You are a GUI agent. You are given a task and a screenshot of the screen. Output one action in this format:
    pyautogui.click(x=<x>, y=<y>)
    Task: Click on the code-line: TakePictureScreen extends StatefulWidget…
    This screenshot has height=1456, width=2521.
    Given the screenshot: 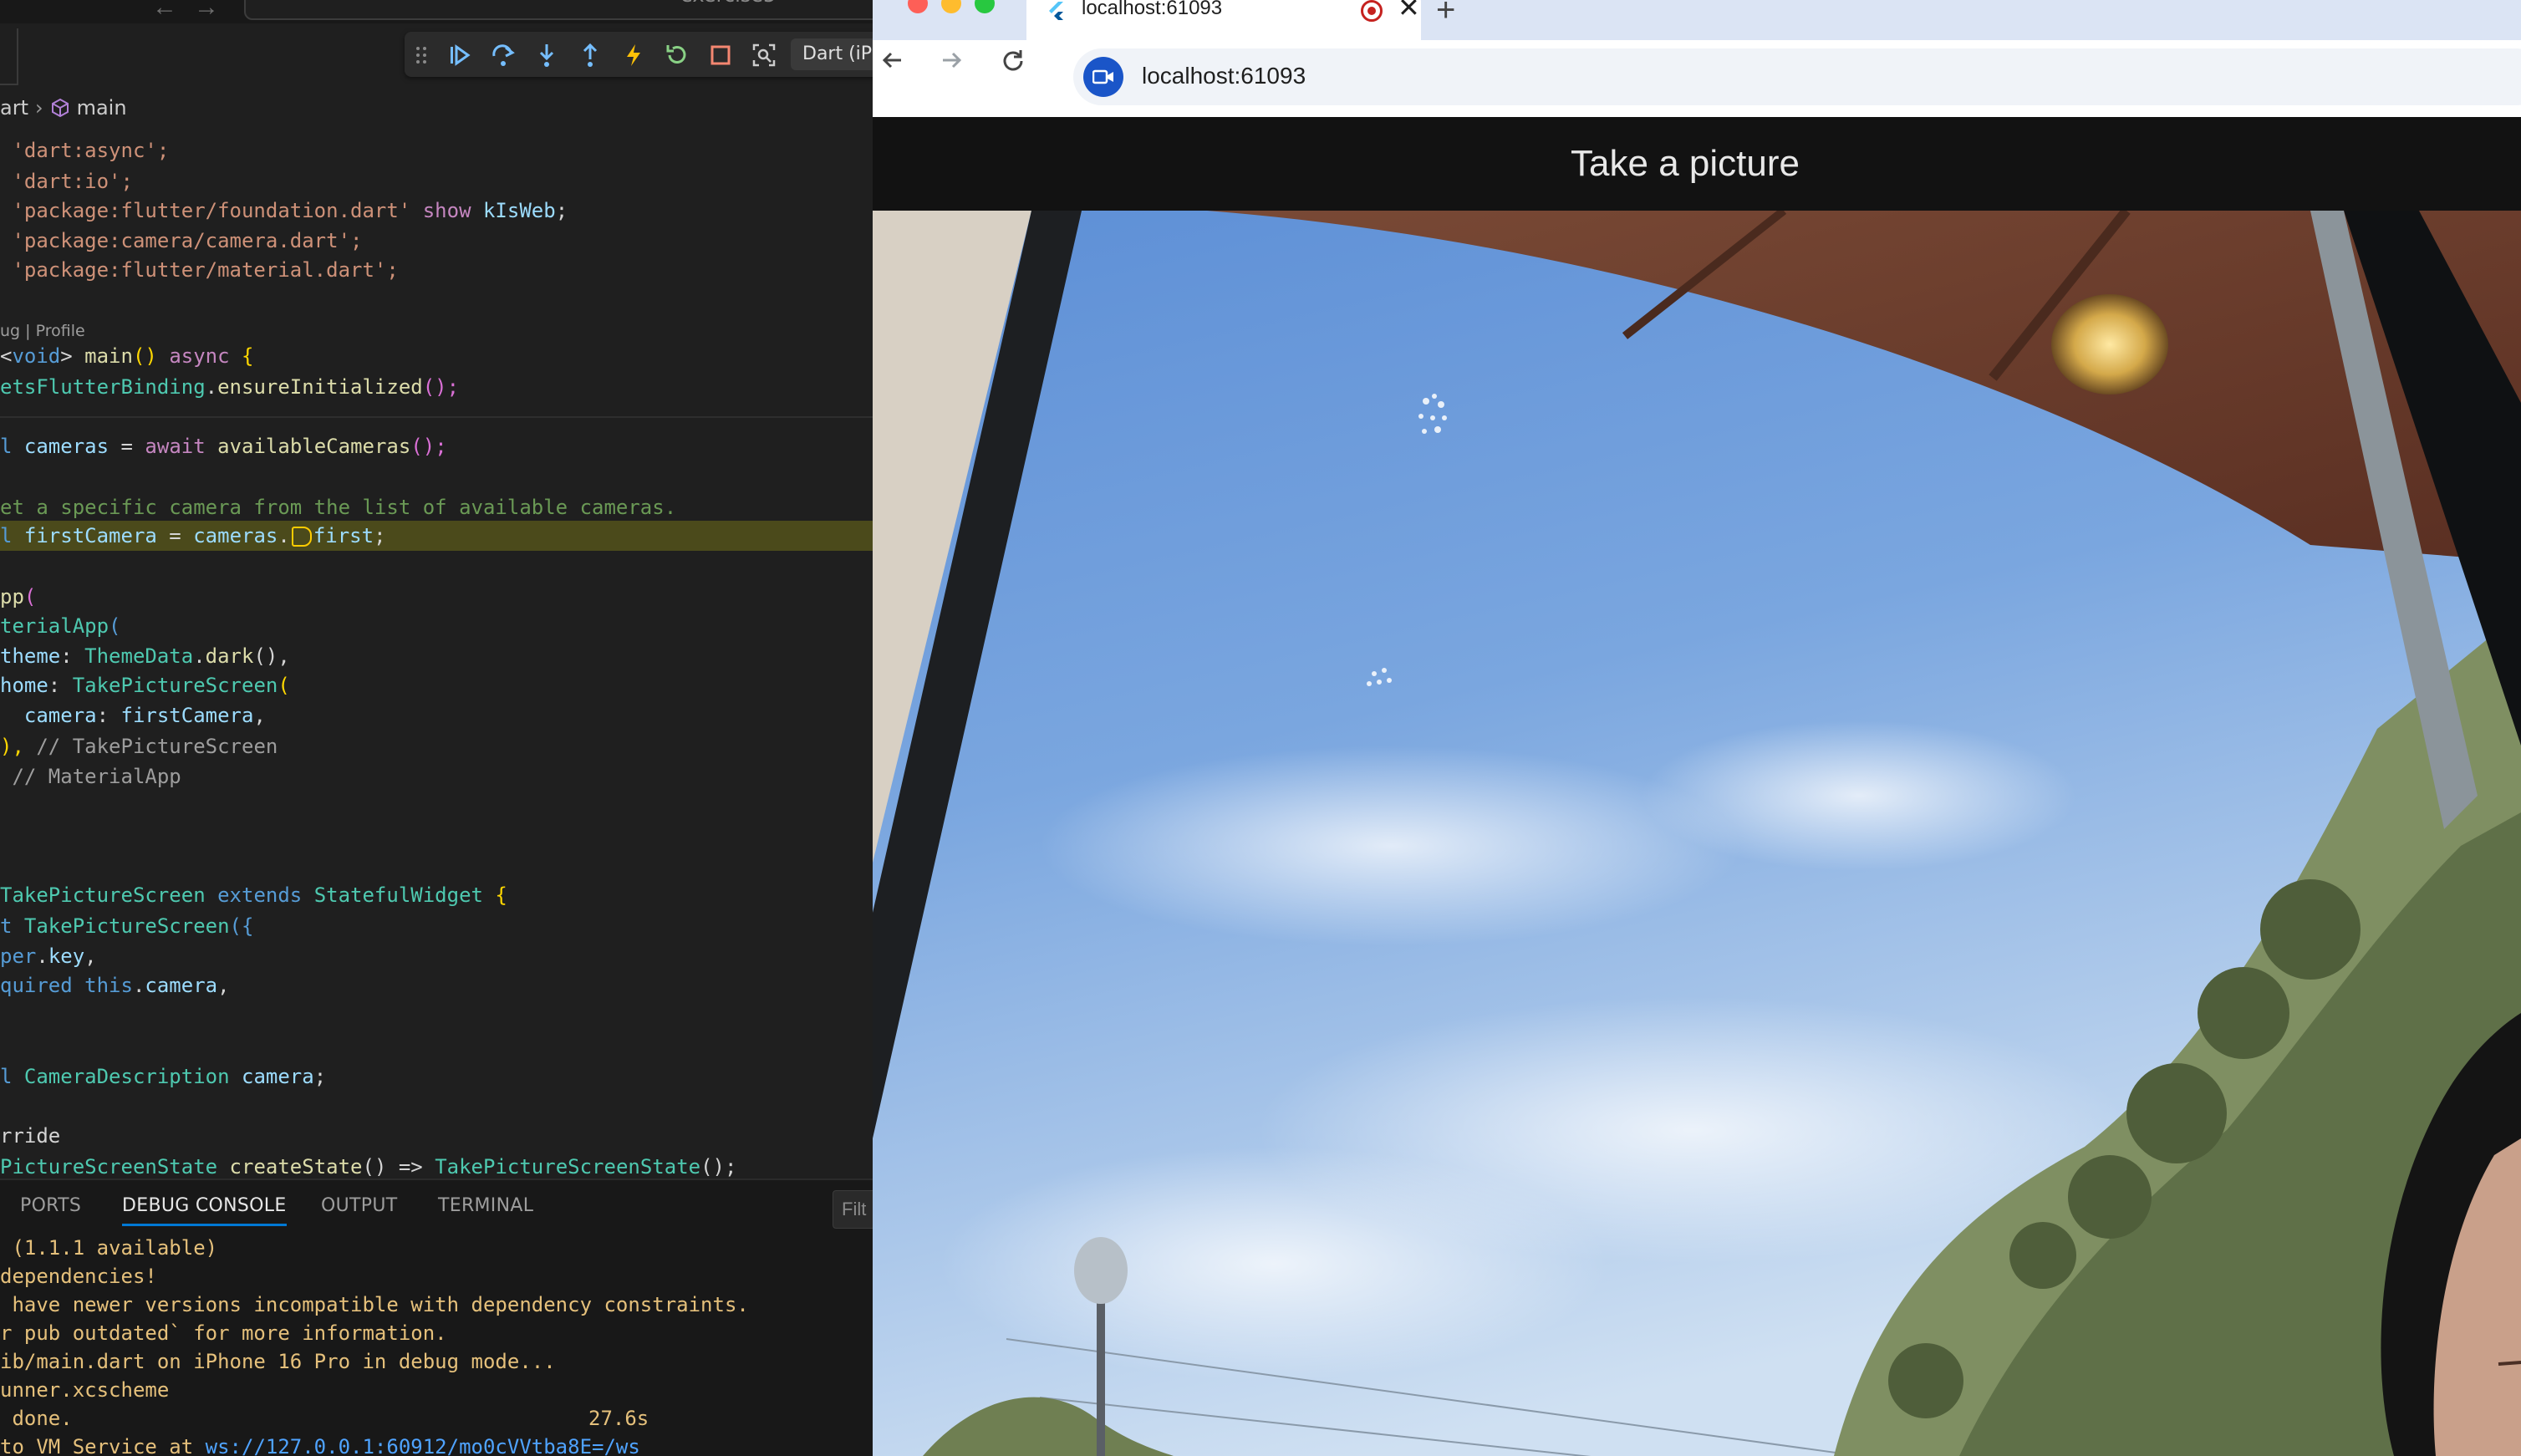 What is the action you would take?
    pyautogui.click(x=253, y=895)
    